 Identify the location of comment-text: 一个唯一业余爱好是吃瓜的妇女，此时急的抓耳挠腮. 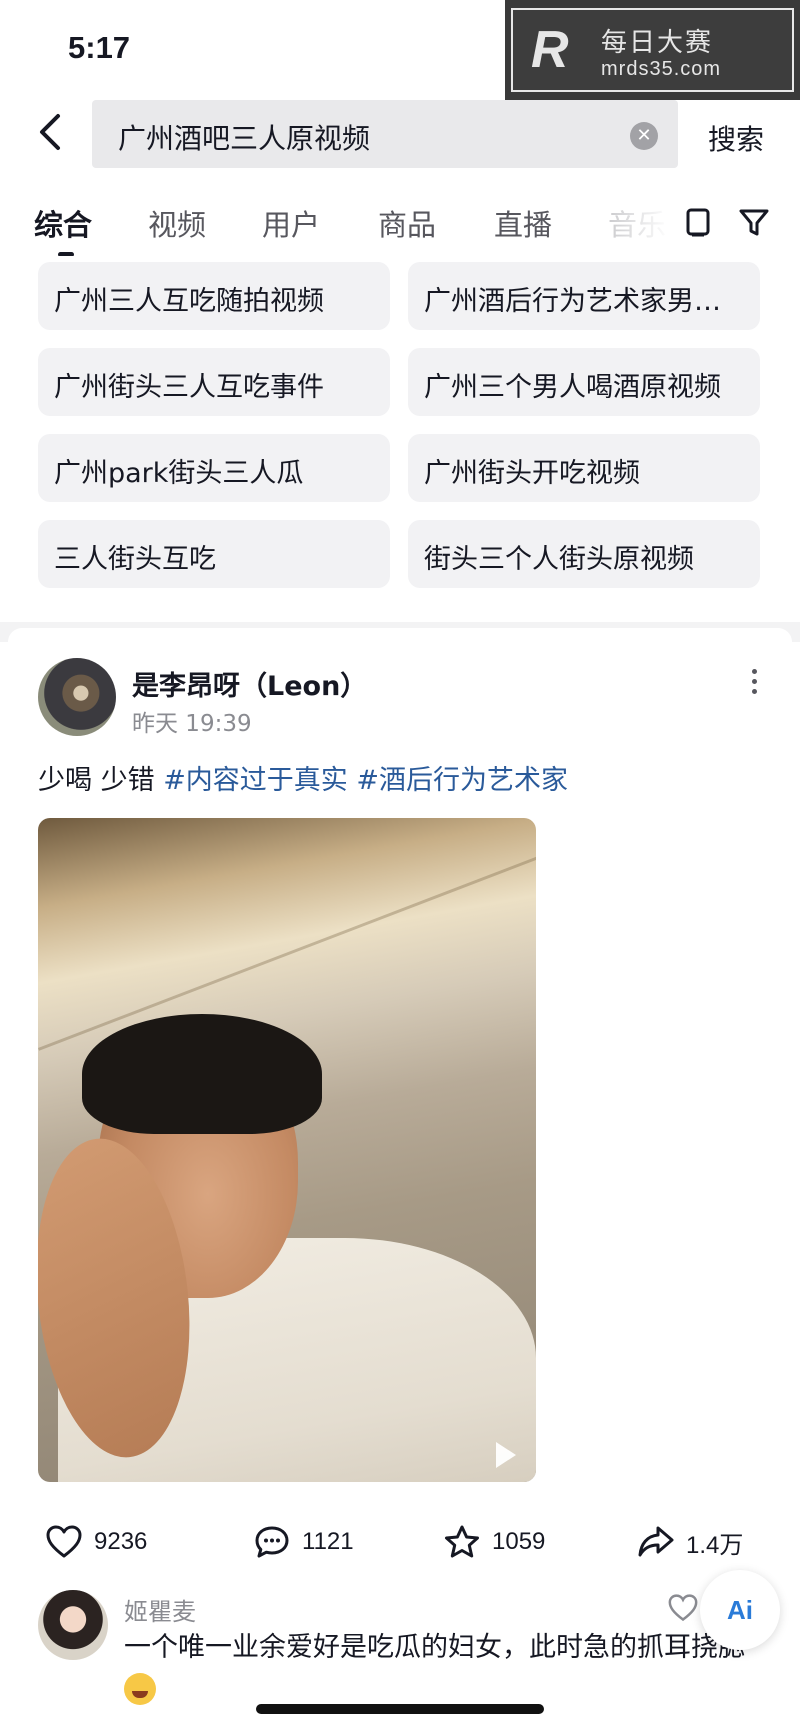
(444, 1668).